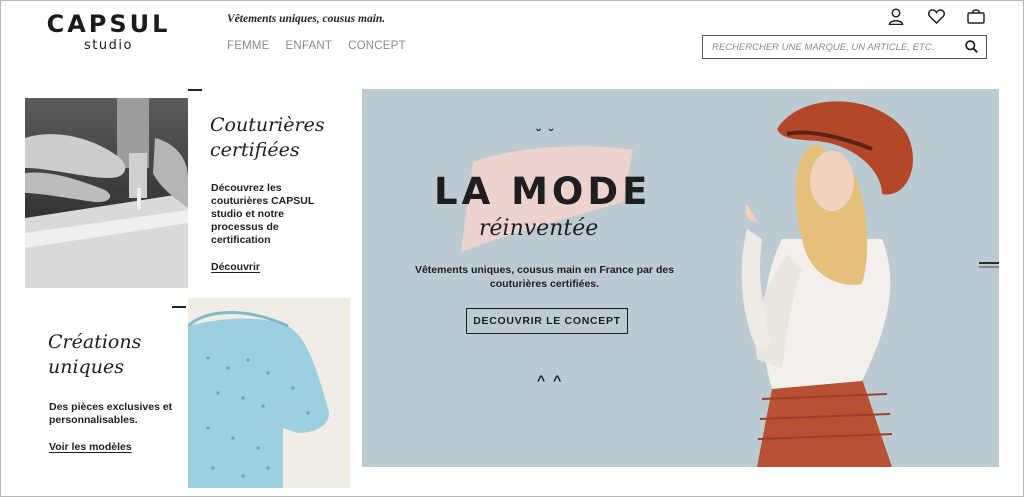 This screenshot has height=497, width=1024. I want to click on couturieres-title-line2: certifiées, so click(255, 150).